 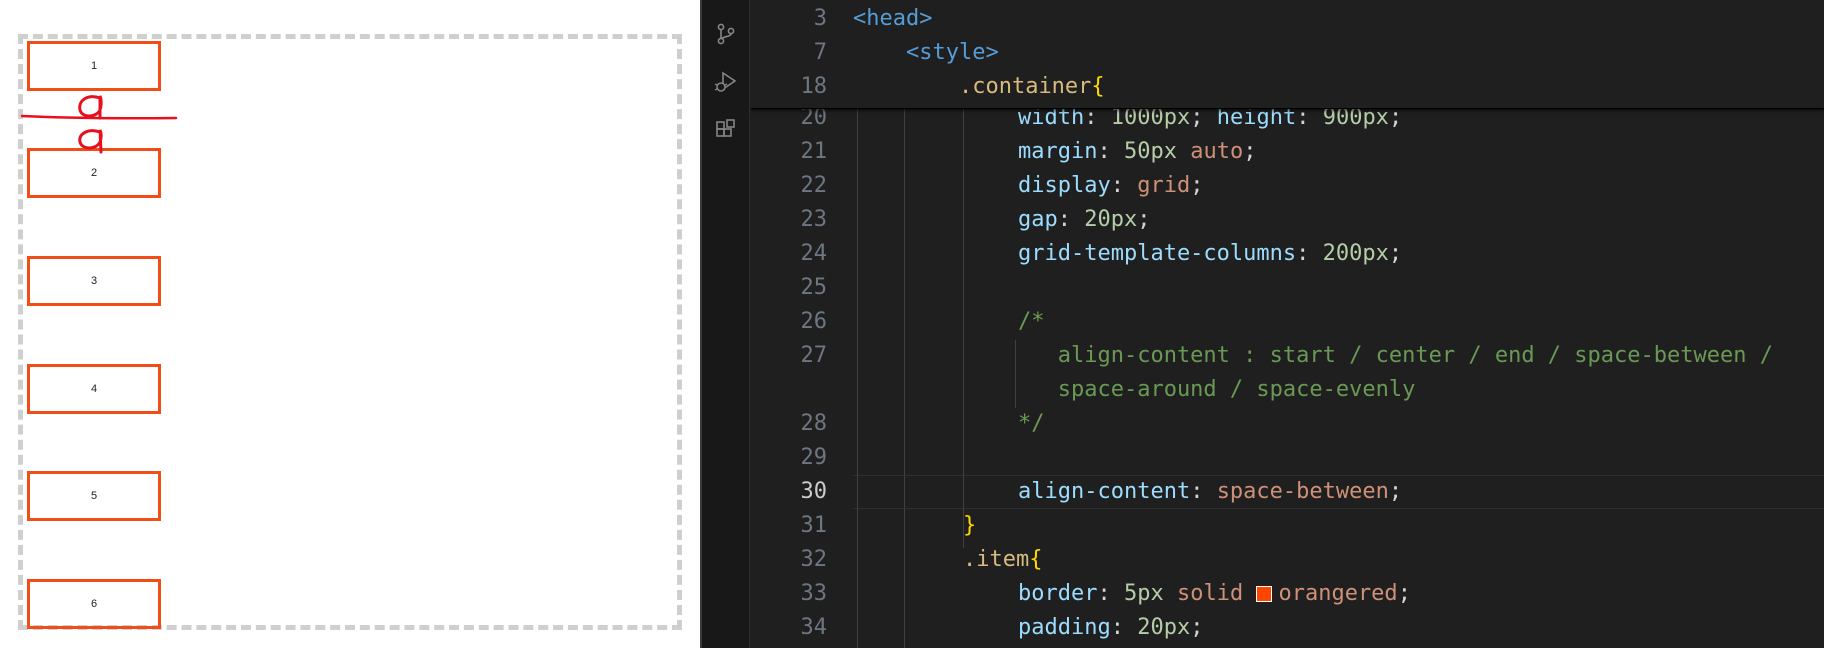 What do you see at coordinates (1025, 86) in the screenshot?
I see `code-token: .container` at bounding box center [1025, 86].